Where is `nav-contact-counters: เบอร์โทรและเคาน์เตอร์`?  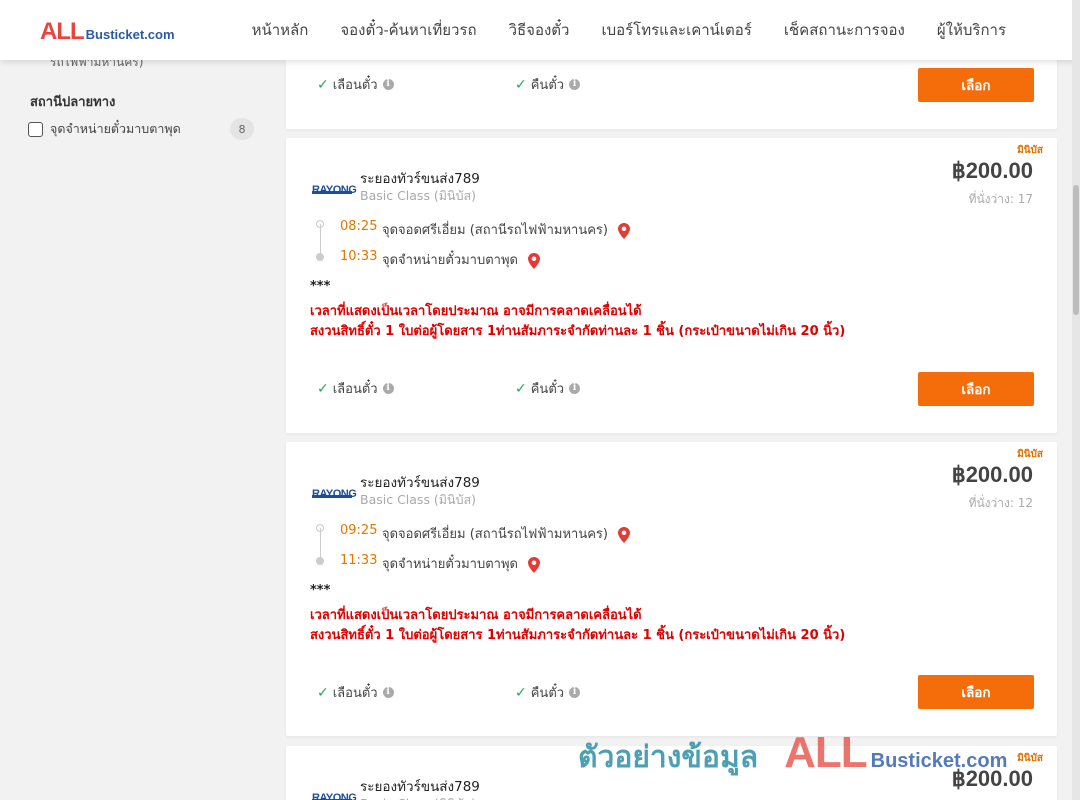 nav-contact-counters: เบอร์โทรและเคาน์เตอร์ is located at coordinates (676, 30).